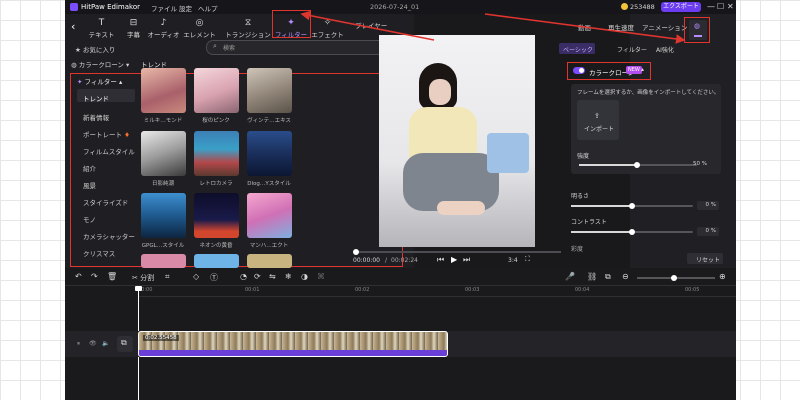 The image size is (800, 400). I want to click on arrow-to-filter-tab, so click(367, 25).